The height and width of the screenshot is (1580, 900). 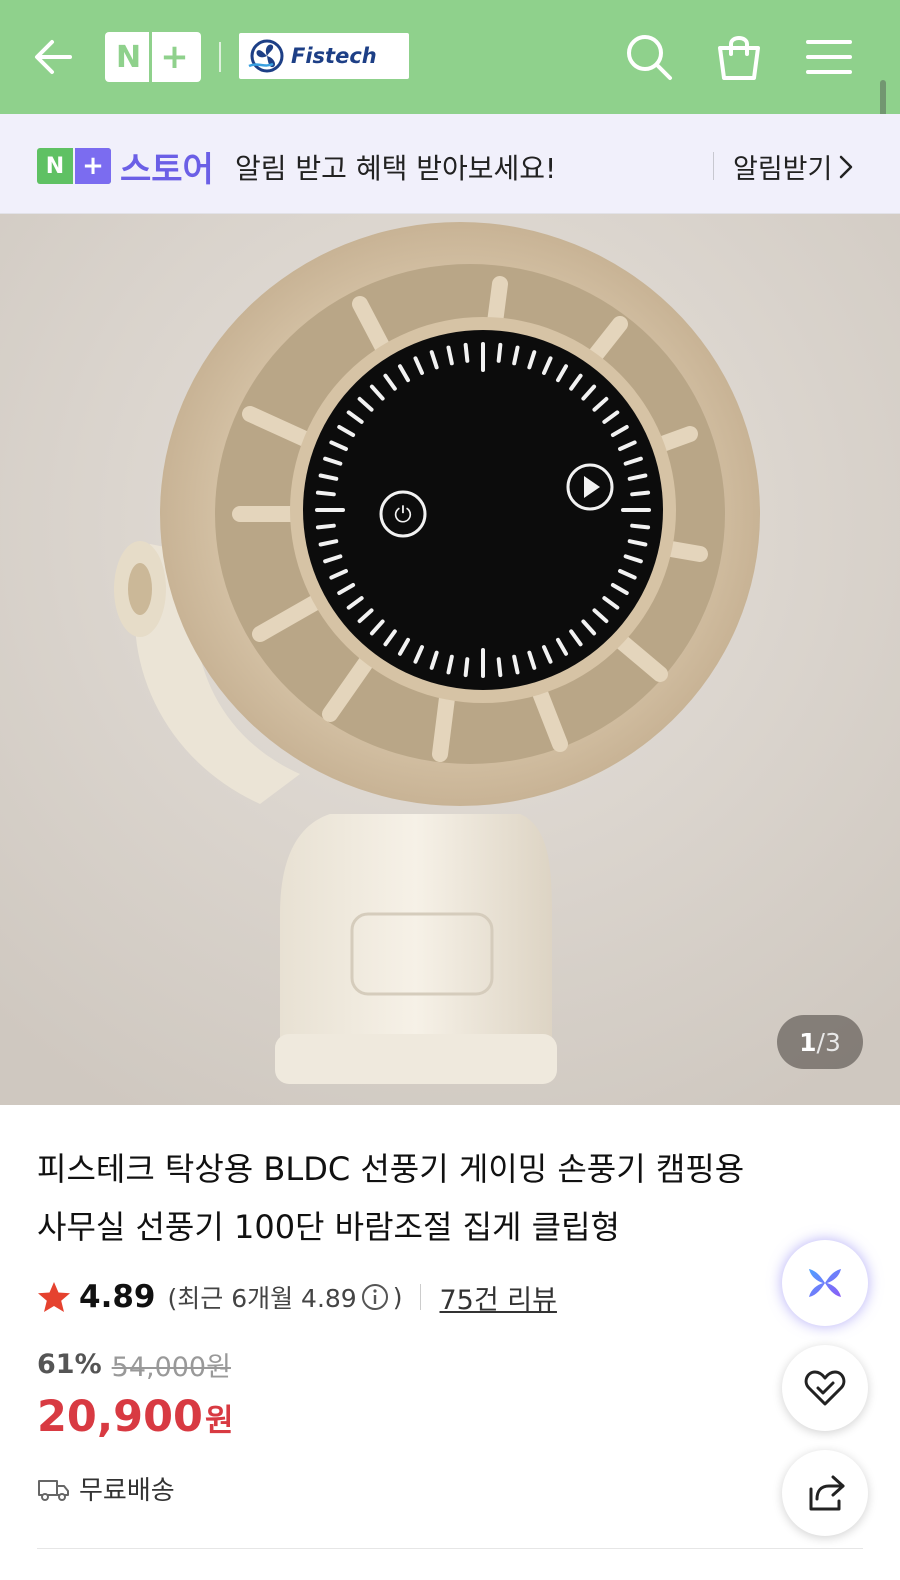 What do you see at coordinates (396, 168) in the screenshot?
I see `notice-message: 알림 받고 혜택 받아보세요!` at bounding box center [396, 168].